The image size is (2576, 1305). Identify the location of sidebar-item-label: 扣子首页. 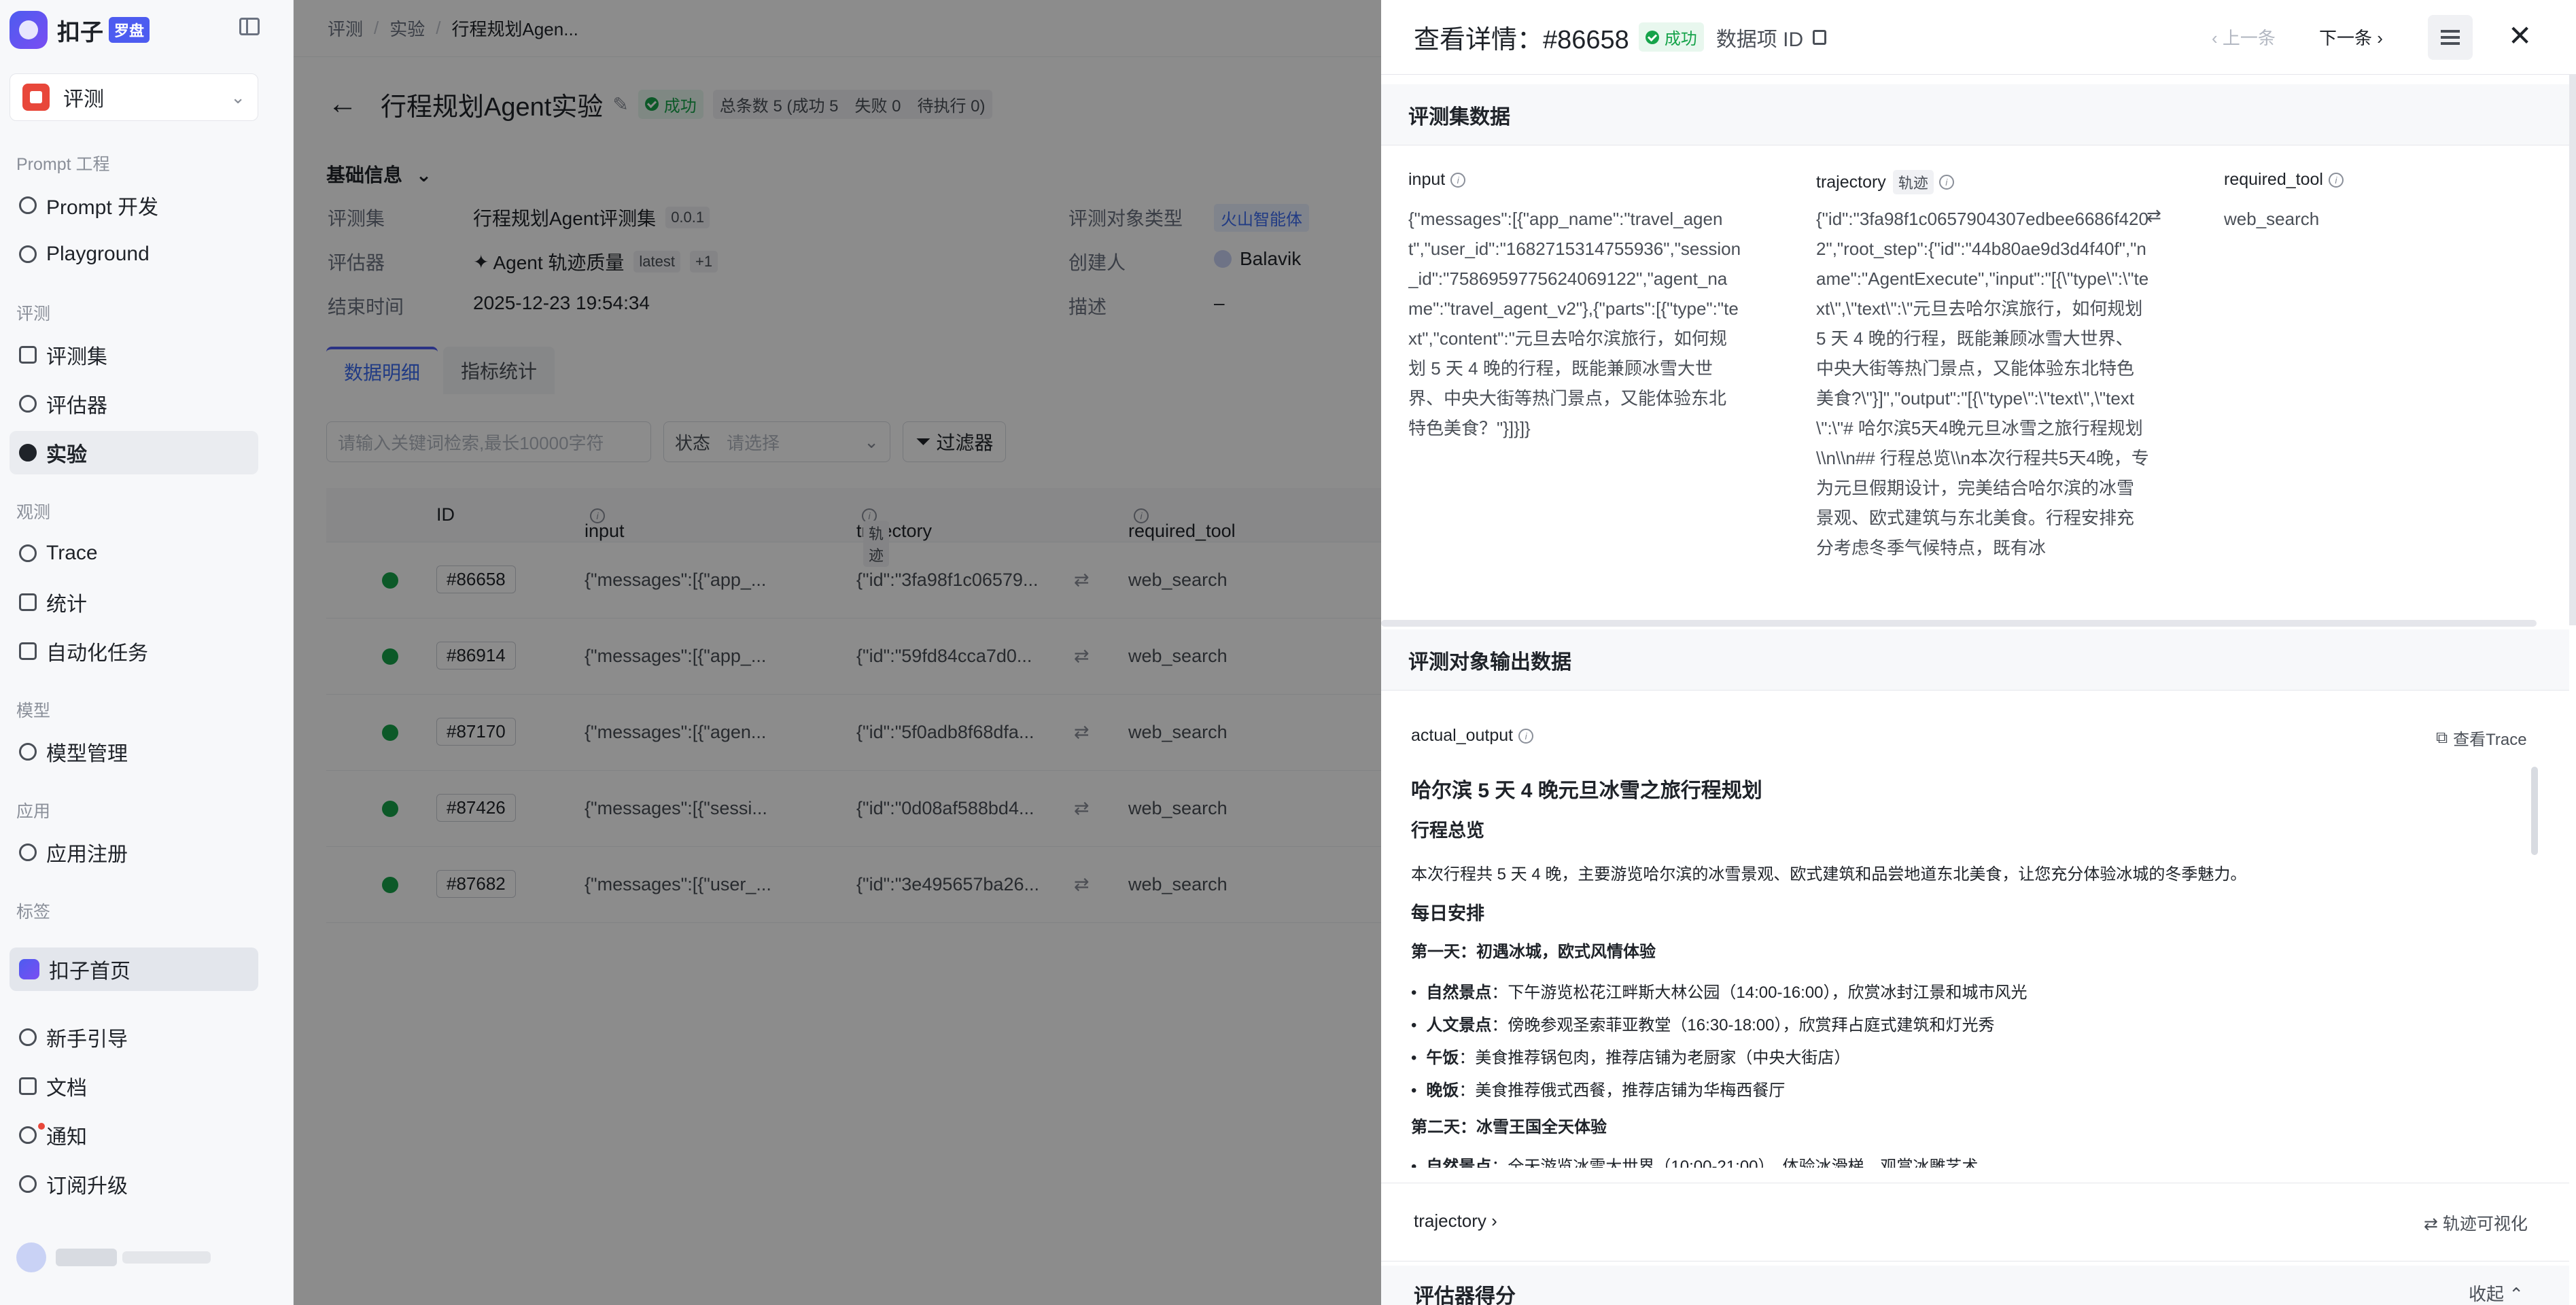
(89, 971).